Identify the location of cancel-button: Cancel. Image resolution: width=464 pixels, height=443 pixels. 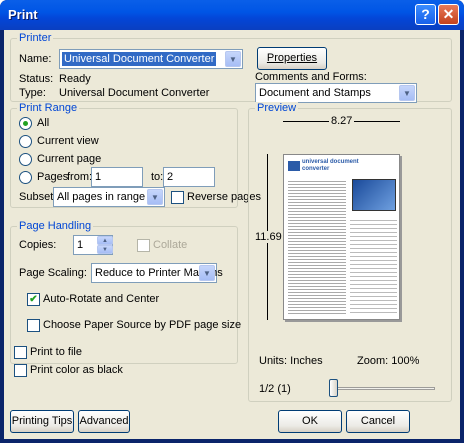
(378, 421).